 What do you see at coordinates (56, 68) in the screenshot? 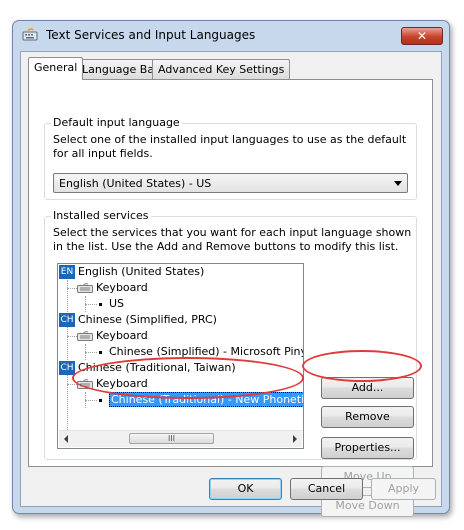
I see `tab-general: General` at bounding box center [56, 68].